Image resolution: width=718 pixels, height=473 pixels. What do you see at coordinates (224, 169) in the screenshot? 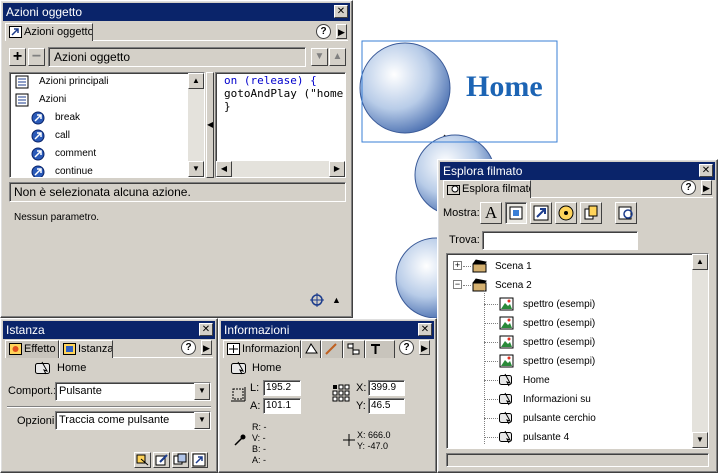
I see `scroll-left-icon: ◀` at bounding box center [224, 169].